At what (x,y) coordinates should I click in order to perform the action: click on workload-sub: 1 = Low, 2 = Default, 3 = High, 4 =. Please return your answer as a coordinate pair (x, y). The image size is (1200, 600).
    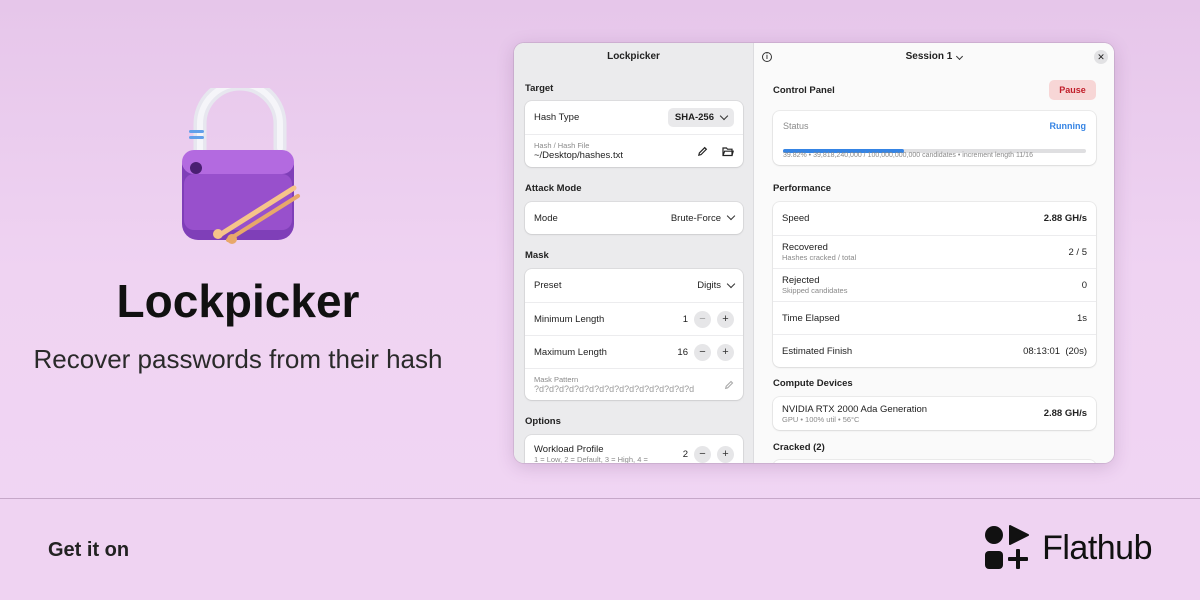
    Looking at the image, I should click on (591, 459).